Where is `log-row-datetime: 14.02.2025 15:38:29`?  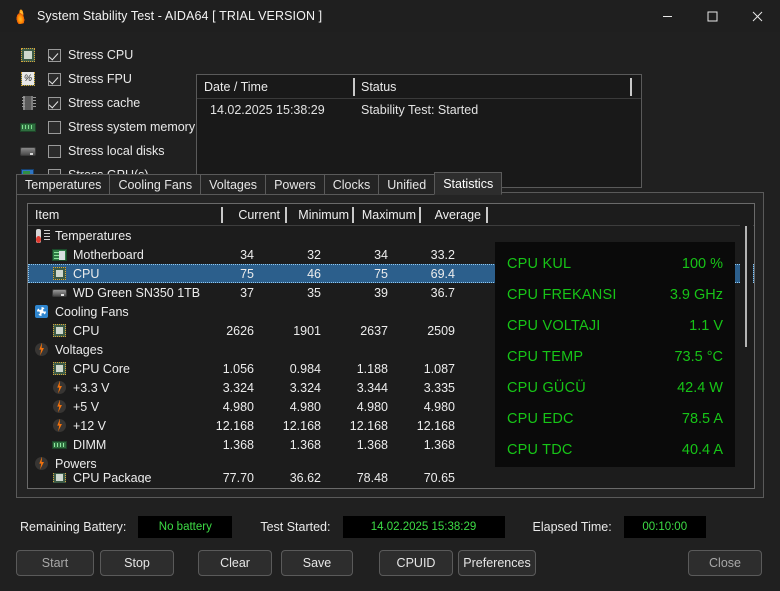
log-row-datetime: 14.02.2025 15:38:29 is located at coordinates (267, 110).